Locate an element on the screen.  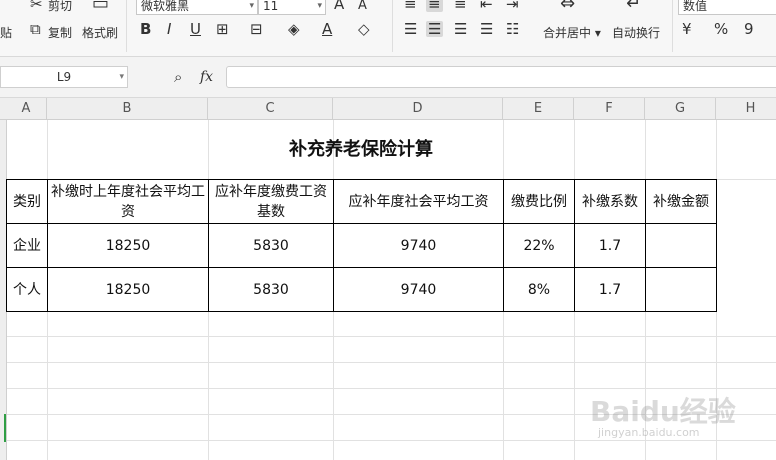
copy-icon: ⧉ is located at coordinates (35, 29).